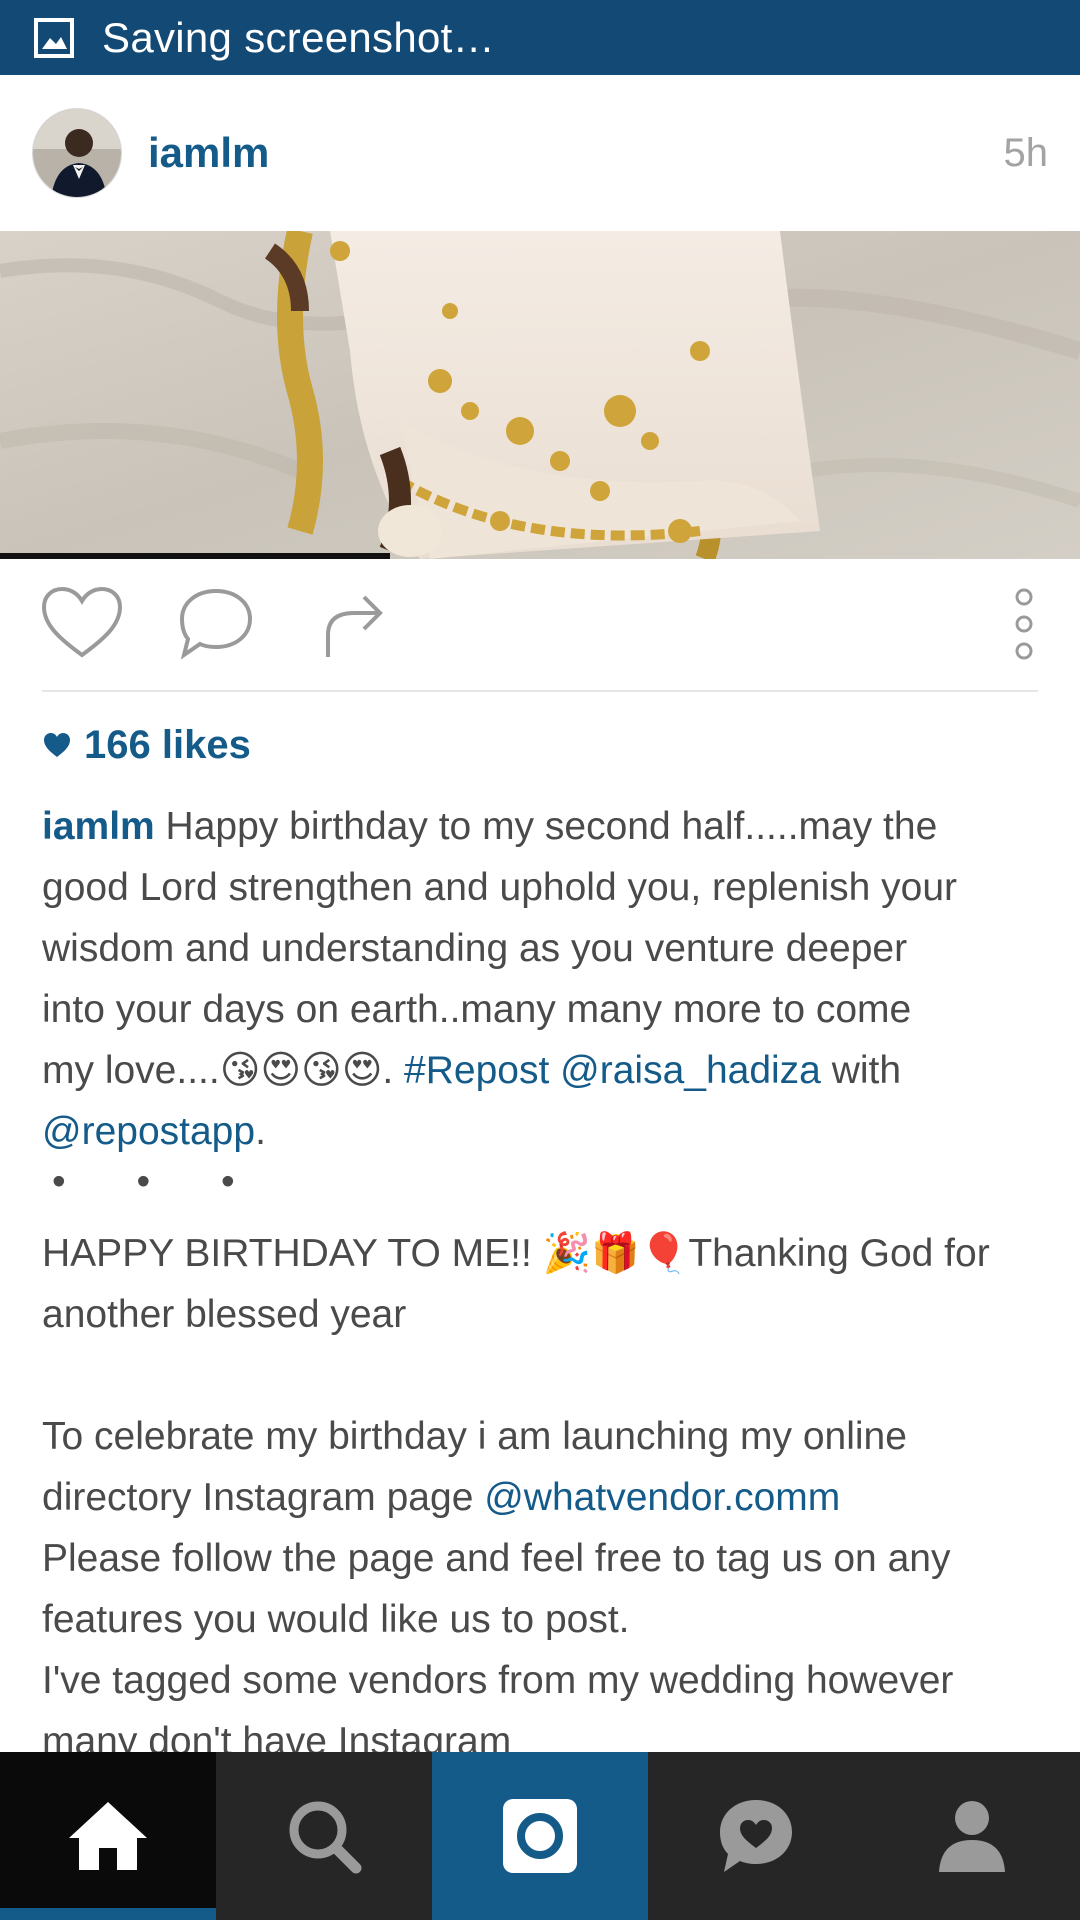  Describe the element at coordinates (354, 623) in the screenshot. I see `share-arrow-icon` at that location.